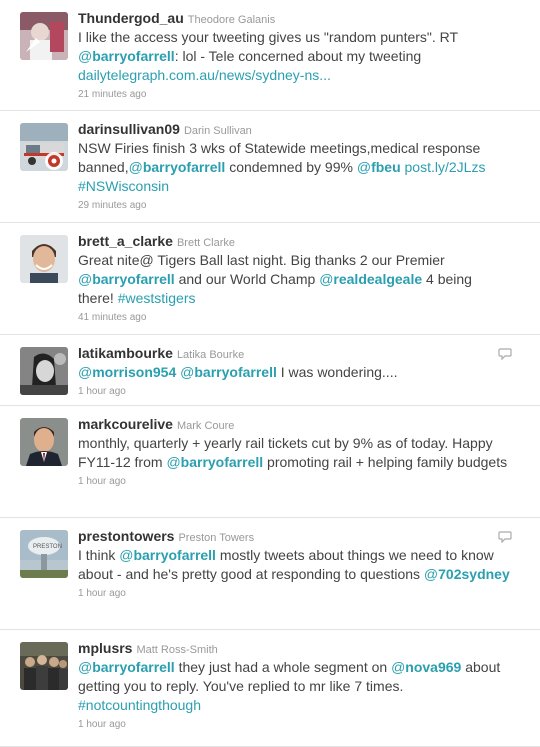 The width and height of the screenshot is (540, 747). I want to click on mention-link: @702sydney, so click(467, 574).